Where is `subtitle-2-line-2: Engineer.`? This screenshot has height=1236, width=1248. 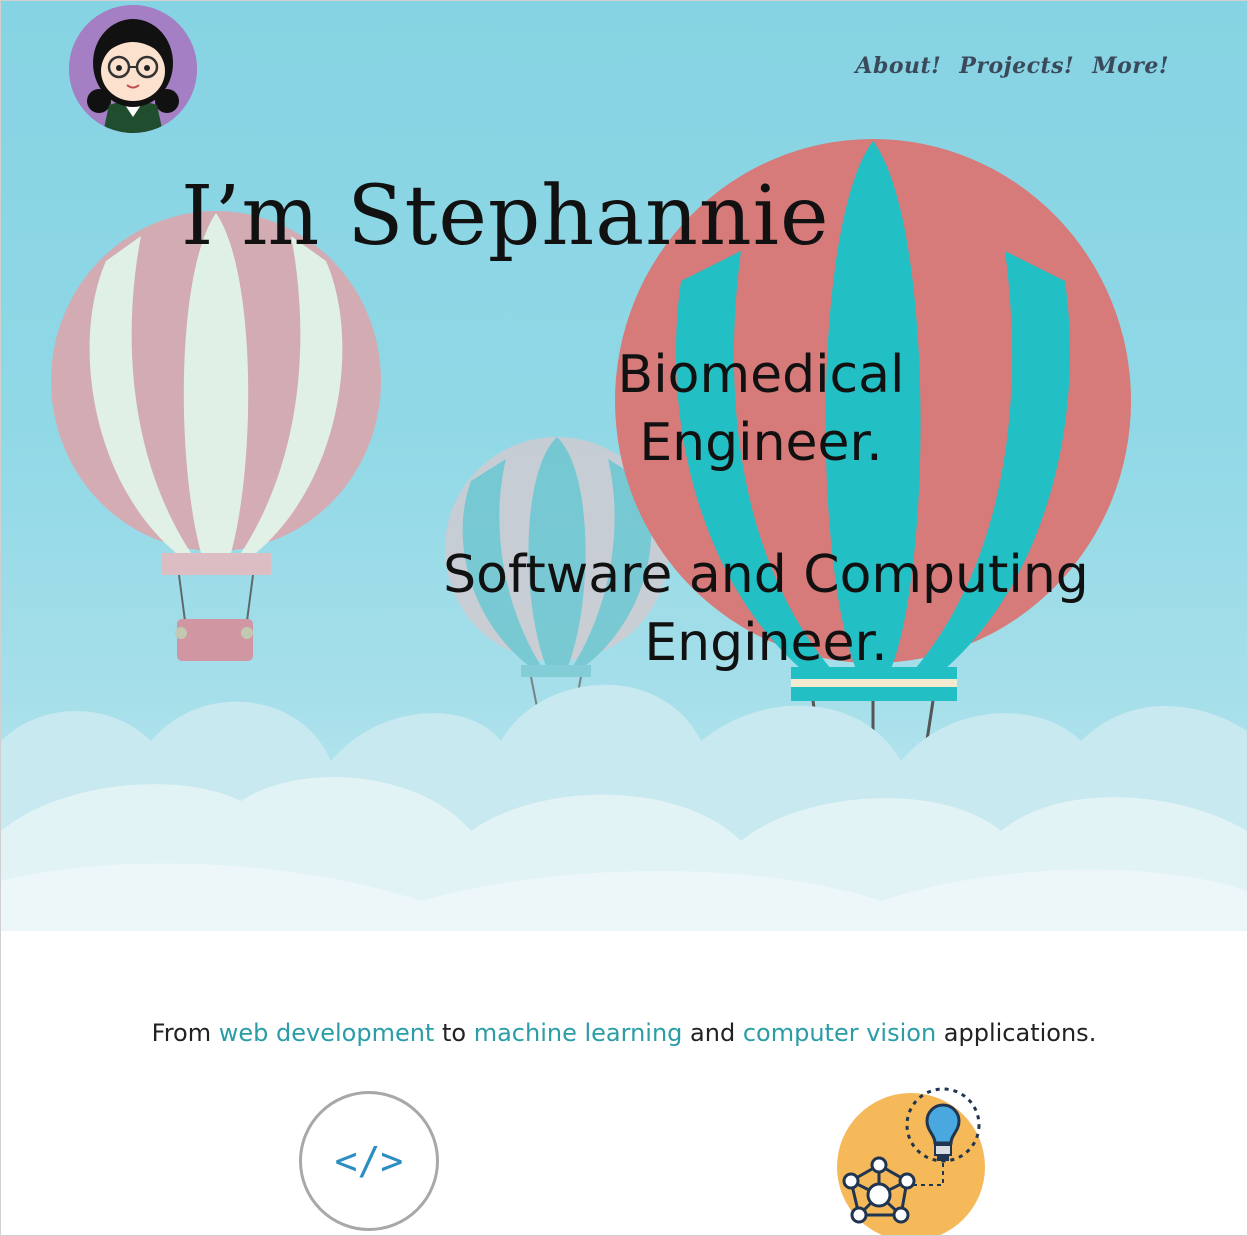 subtitle-2-line-2: Engineer. is located at coordinates (766, 643).